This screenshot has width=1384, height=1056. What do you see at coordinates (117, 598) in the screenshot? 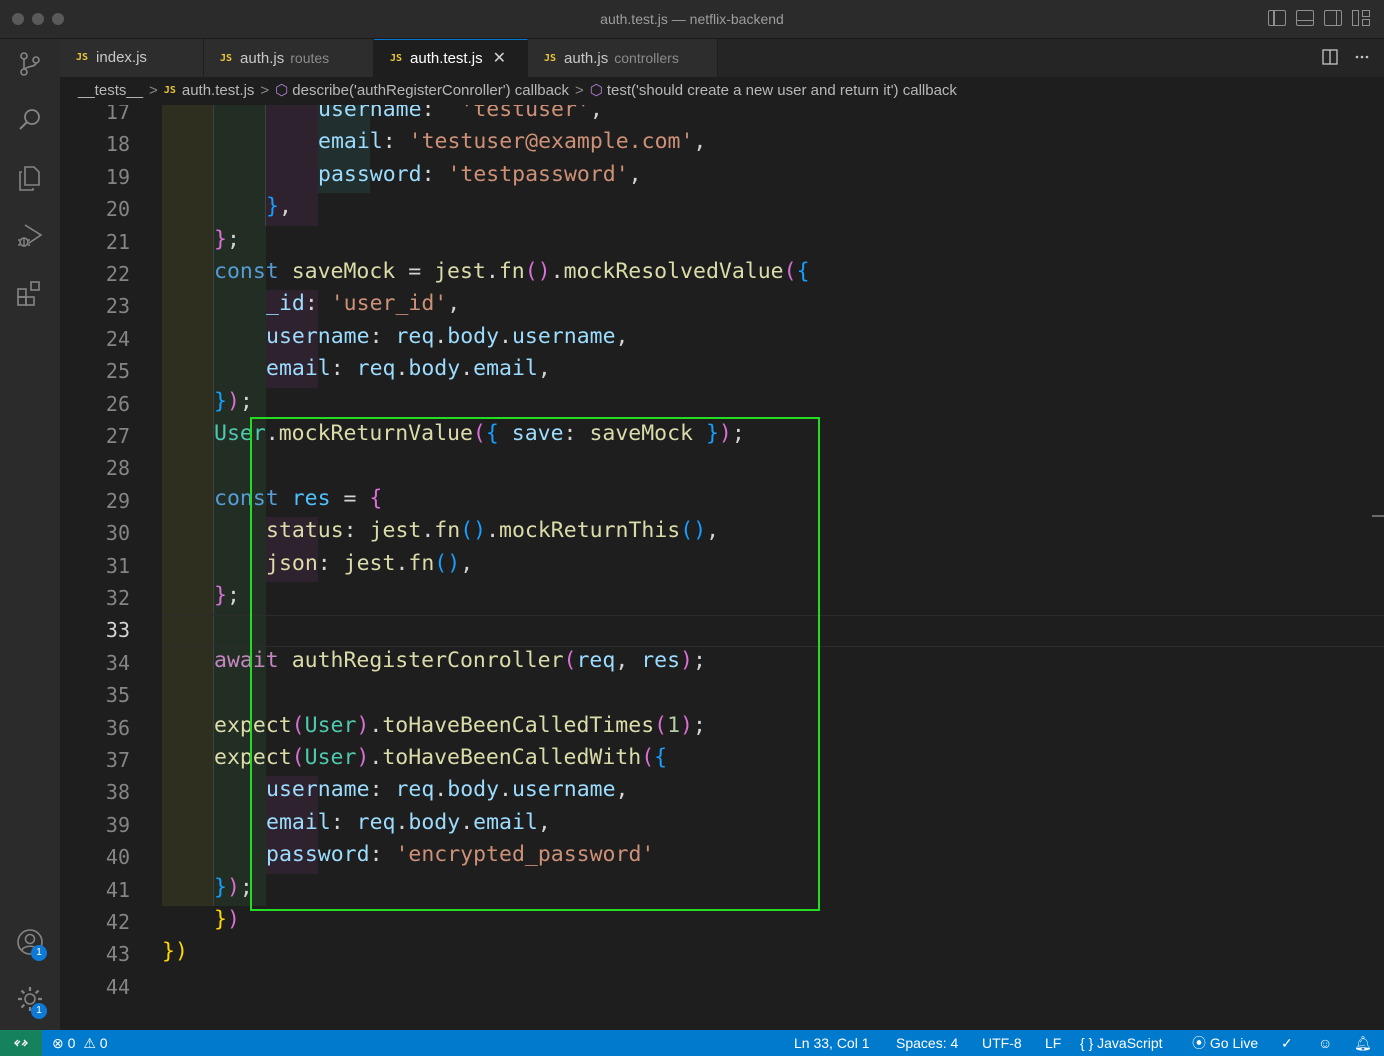
I see `line-number: 32` at bounding box center [117, 598].